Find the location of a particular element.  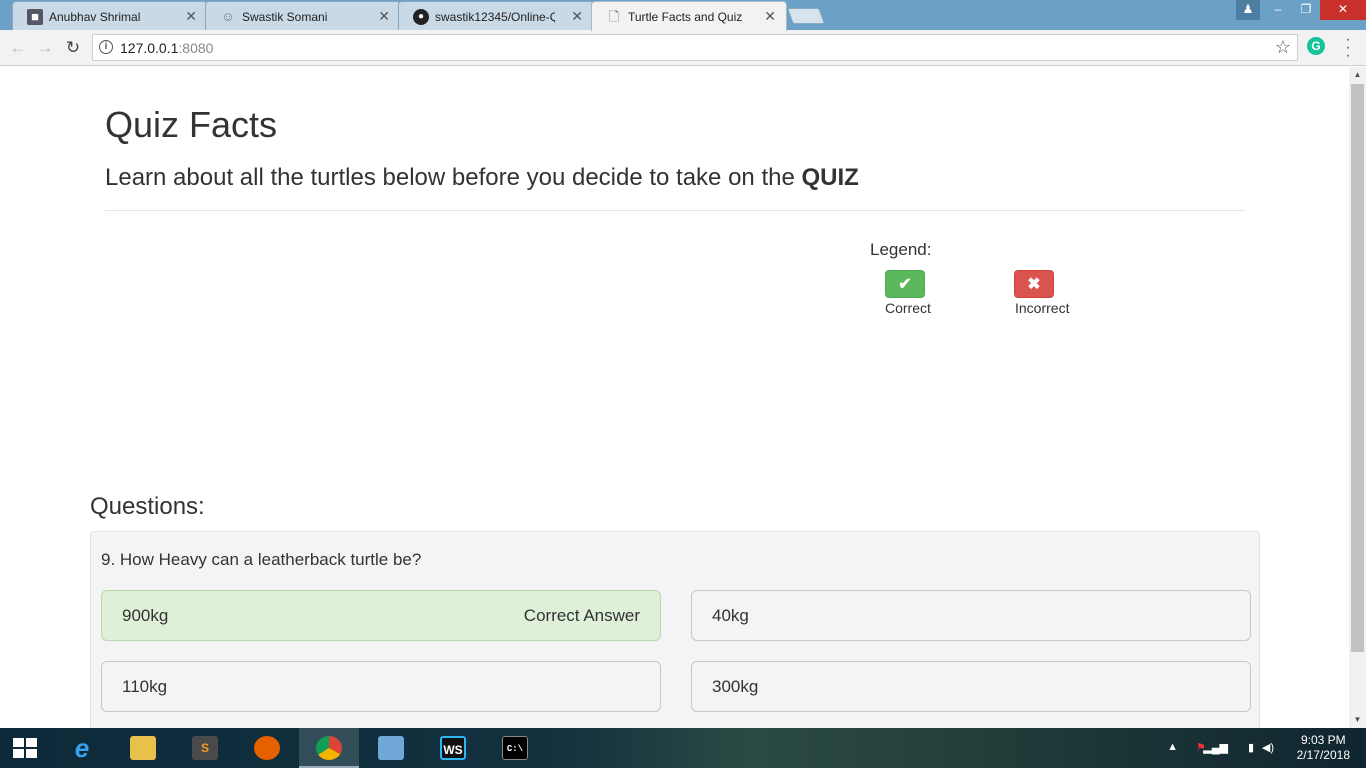

taskbar-control-panel is located at coordinates (391, 748).